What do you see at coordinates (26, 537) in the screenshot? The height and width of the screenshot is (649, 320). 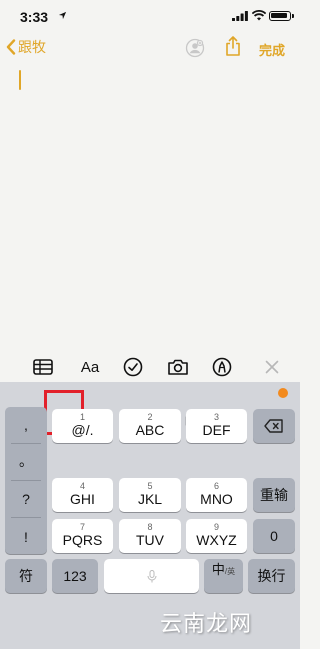 I see `punct-exclaim: !` at bounding box center [26, 537].